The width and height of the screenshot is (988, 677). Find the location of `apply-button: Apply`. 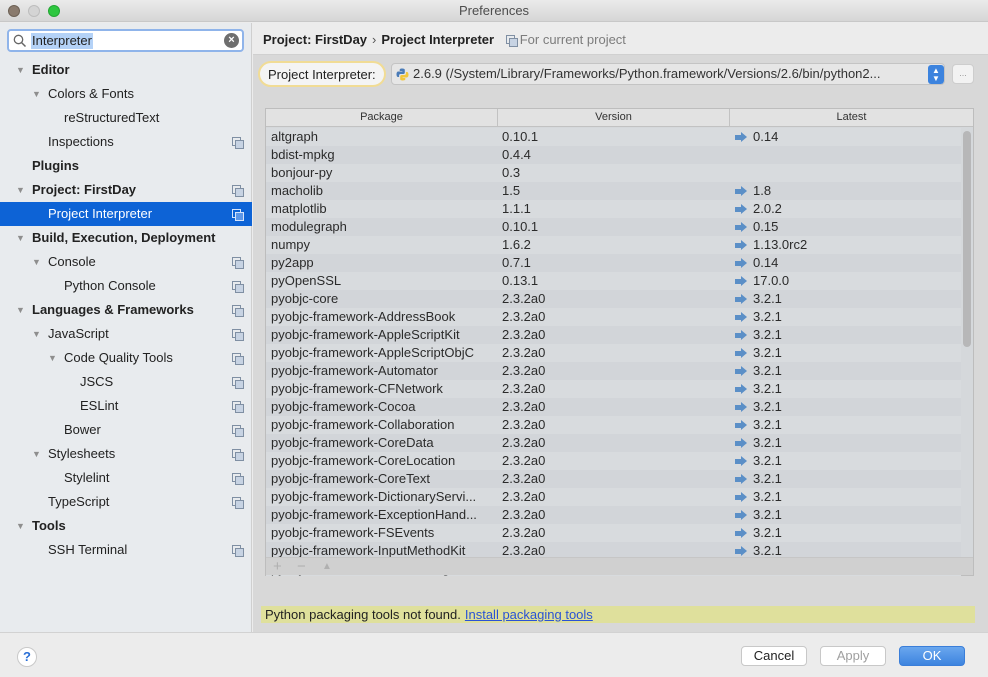

apply-button: Apply is located at coordinates (853, 656).